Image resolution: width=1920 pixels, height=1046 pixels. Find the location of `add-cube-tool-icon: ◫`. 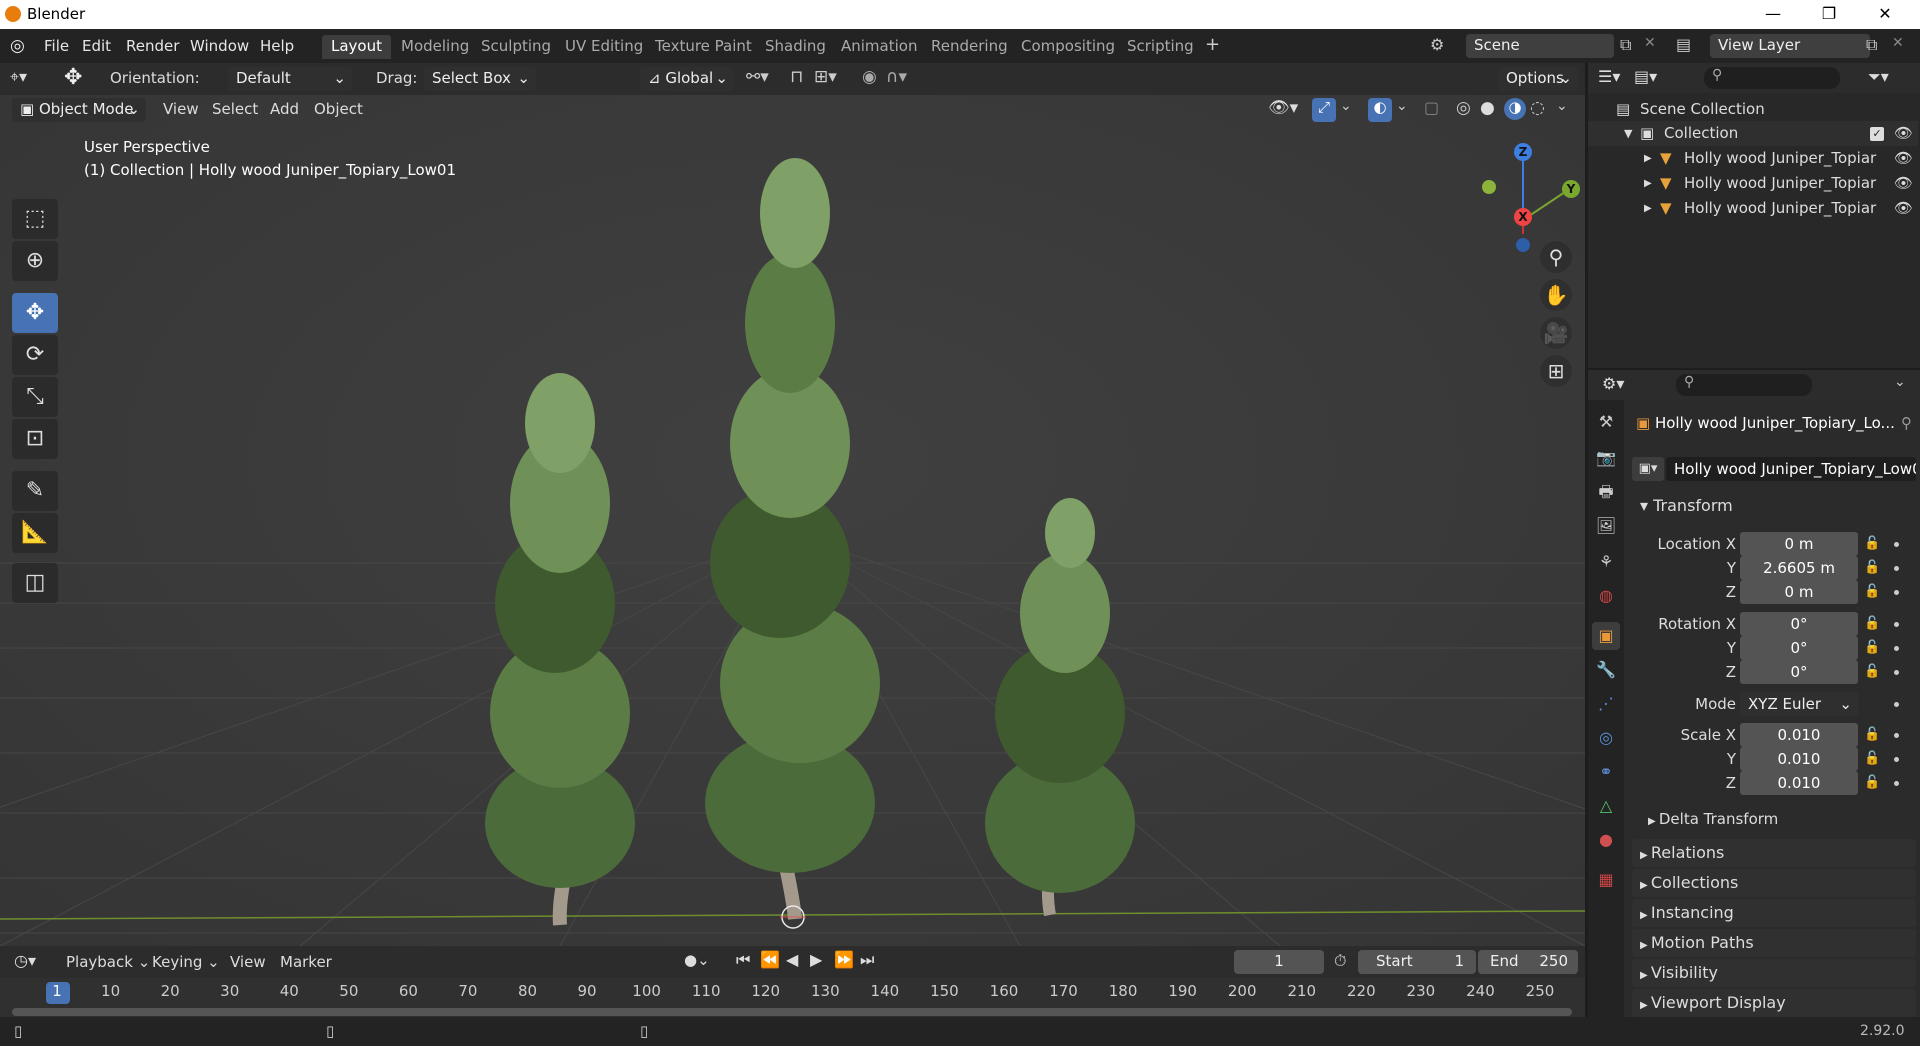

add-cube-tool-icon: ◫ is located at coordinates (35, 583).